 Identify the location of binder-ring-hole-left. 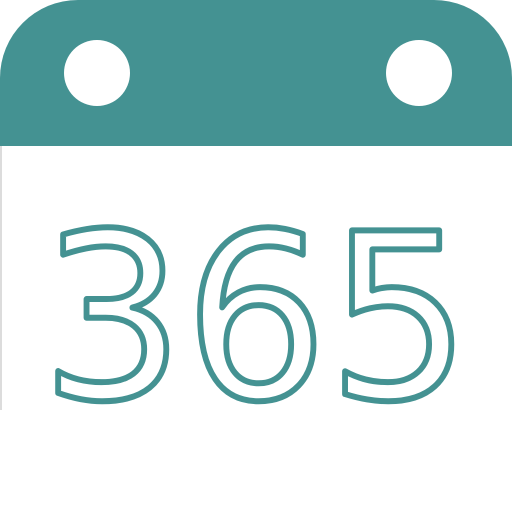
(97, 73).